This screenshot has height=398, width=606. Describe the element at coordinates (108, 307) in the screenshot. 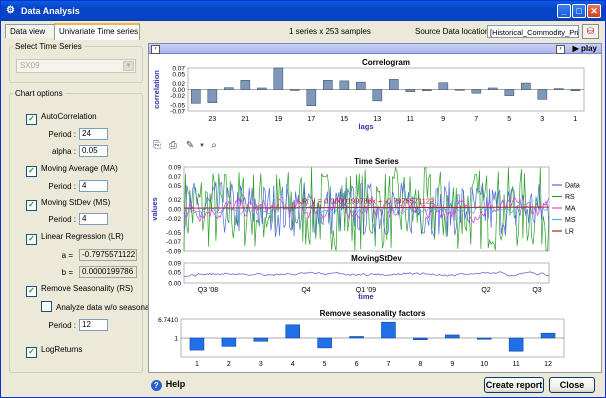

I see `analyze-without-seasonality-label: Analyze data w/o seasonality` at that location.